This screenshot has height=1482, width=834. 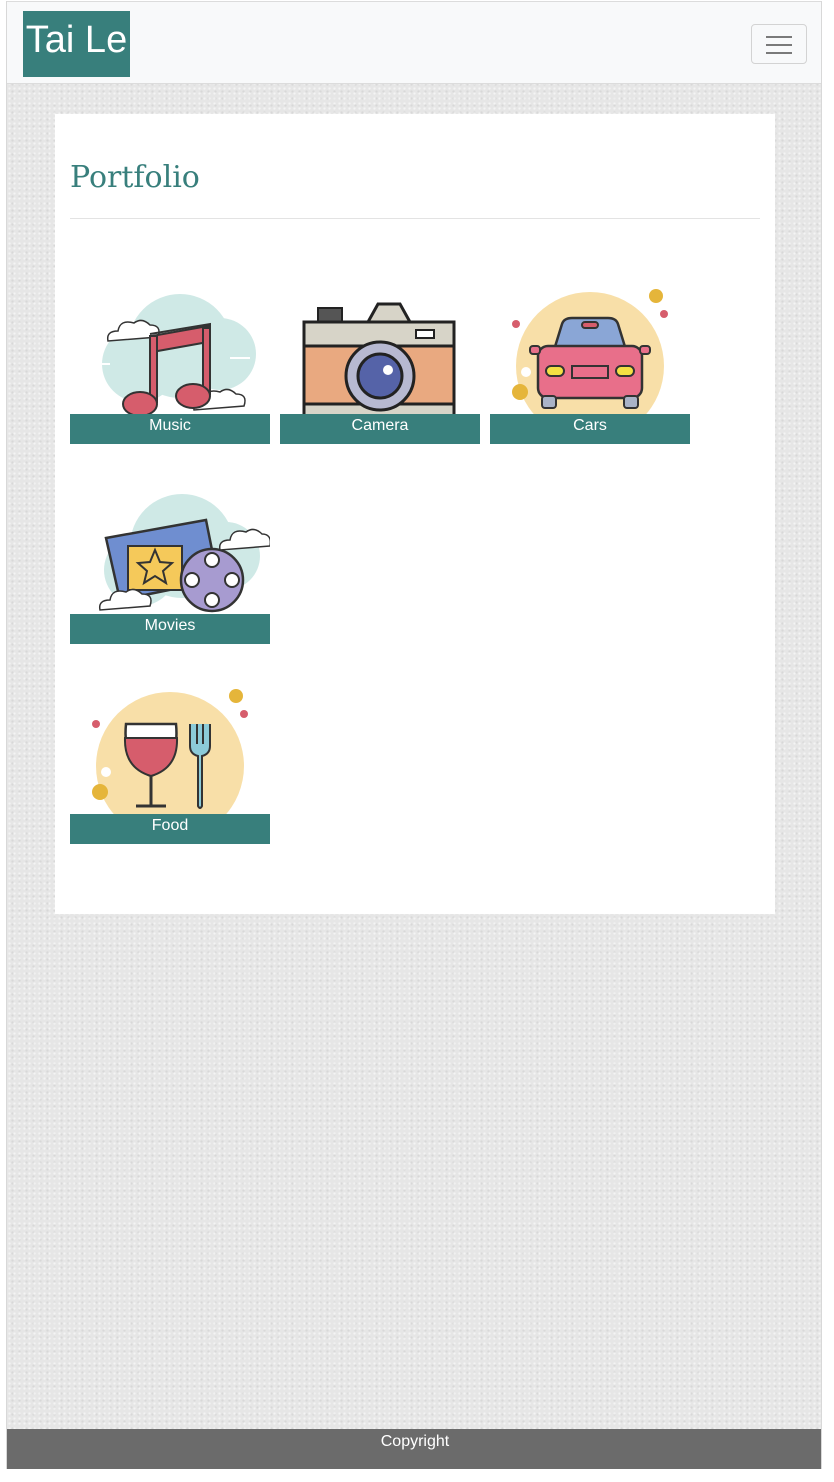 What do you see at coordinates (184, 553) in the screenshot?
I see `movie-ticket-film-reel-icon` at bounding box center [184, 553].